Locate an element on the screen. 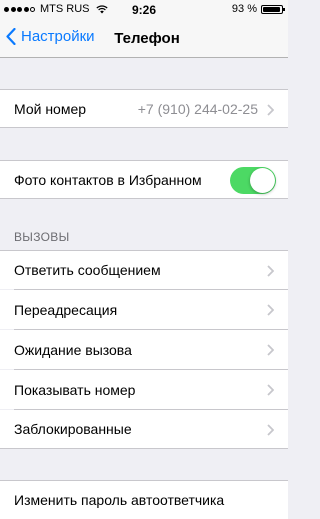 This screenshot has width=320, height=519. battery-fill is located at coordinates (271, 9).